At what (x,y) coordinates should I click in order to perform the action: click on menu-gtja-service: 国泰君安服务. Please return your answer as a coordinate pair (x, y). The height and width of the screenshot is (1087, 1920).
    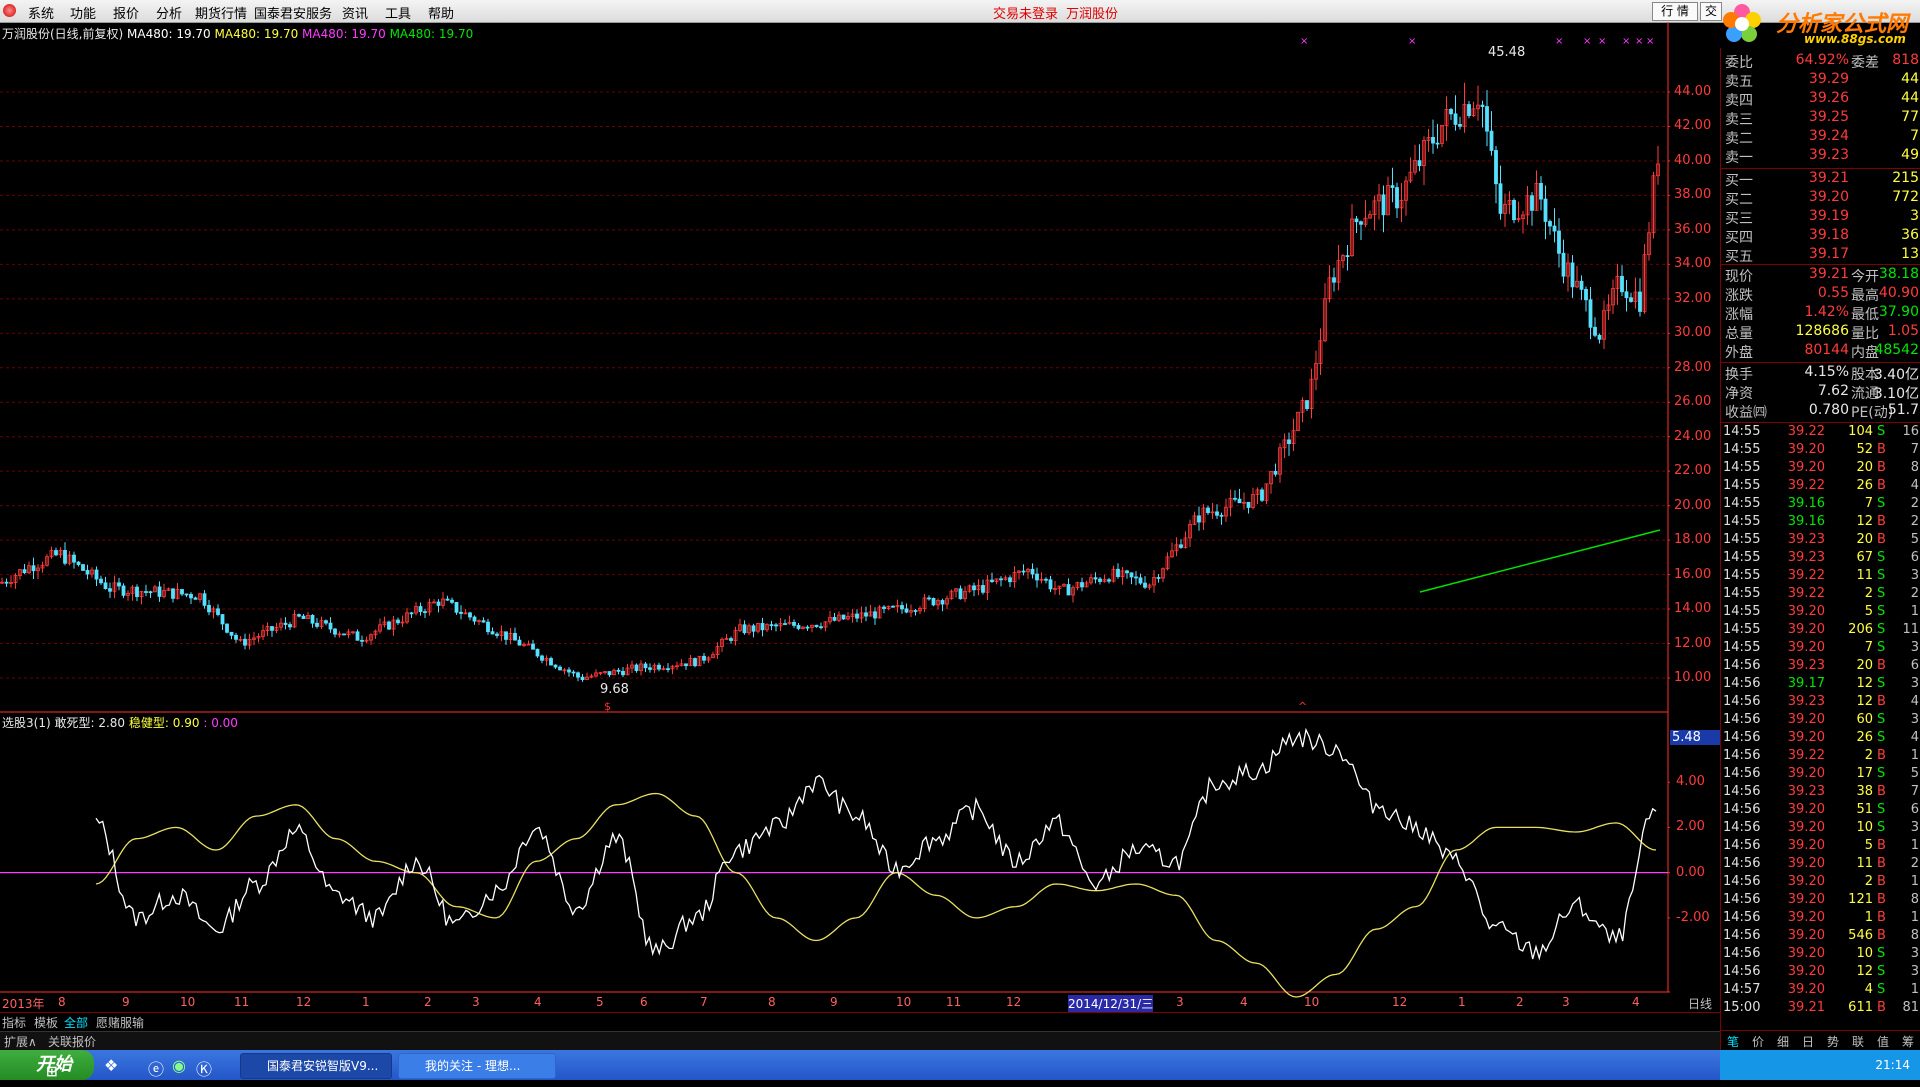
    Looking at the image, I should click on (293, 12).